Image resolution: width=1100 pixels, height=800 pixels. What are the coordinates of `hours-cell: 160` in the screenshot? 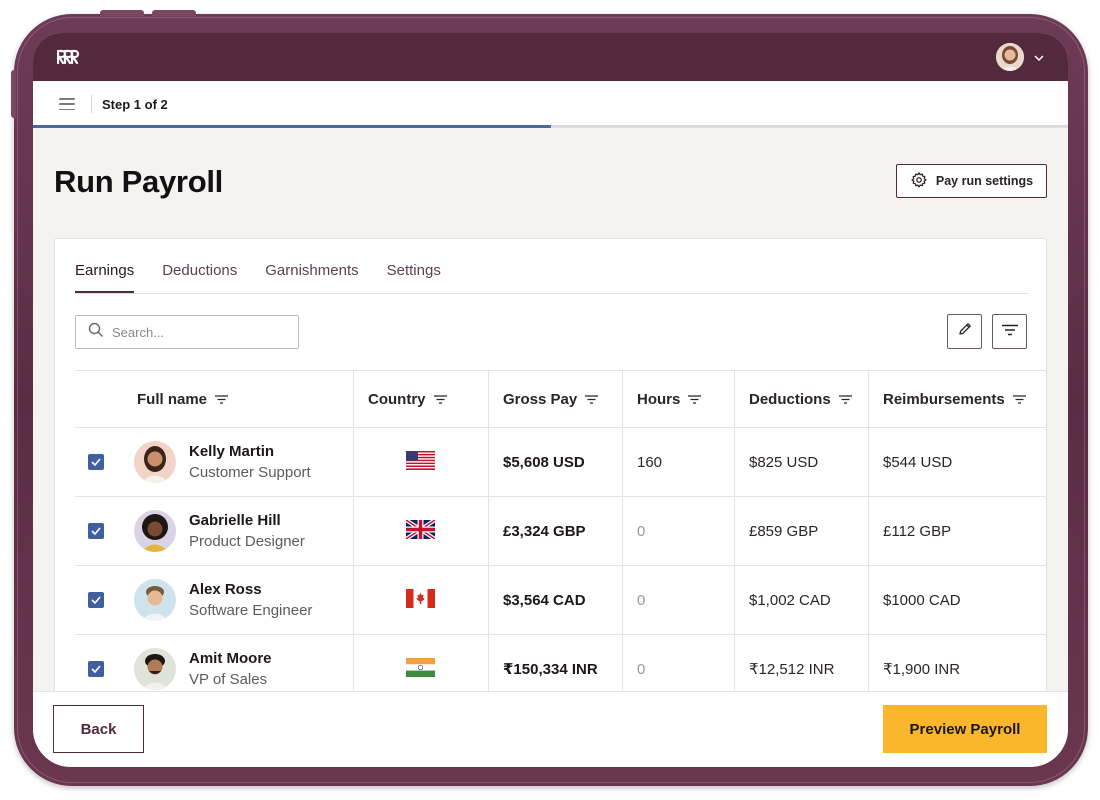 It's located at (678, 462).